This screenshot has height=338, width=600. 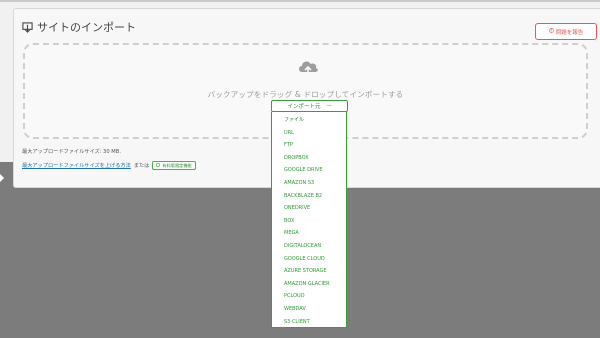 I want to click on menu-item-google-drive: GOOGLE DRIVE, so click(x=303, y=170).